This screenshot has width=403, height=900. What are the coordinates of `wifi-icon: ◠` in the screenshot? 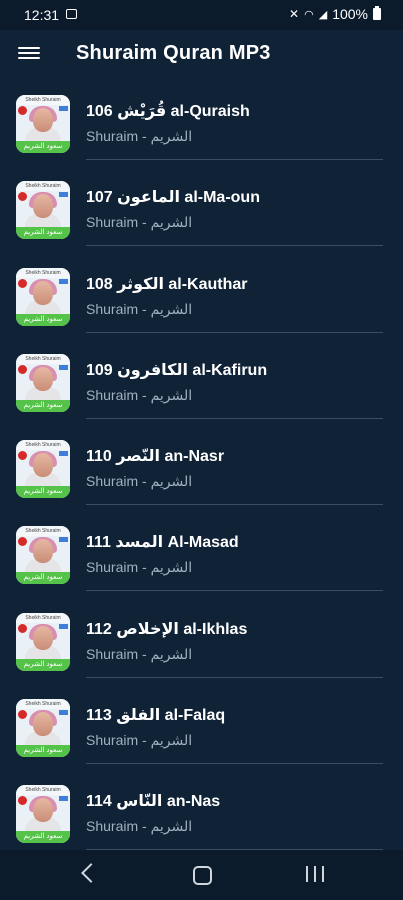 It's located at (309, 14).